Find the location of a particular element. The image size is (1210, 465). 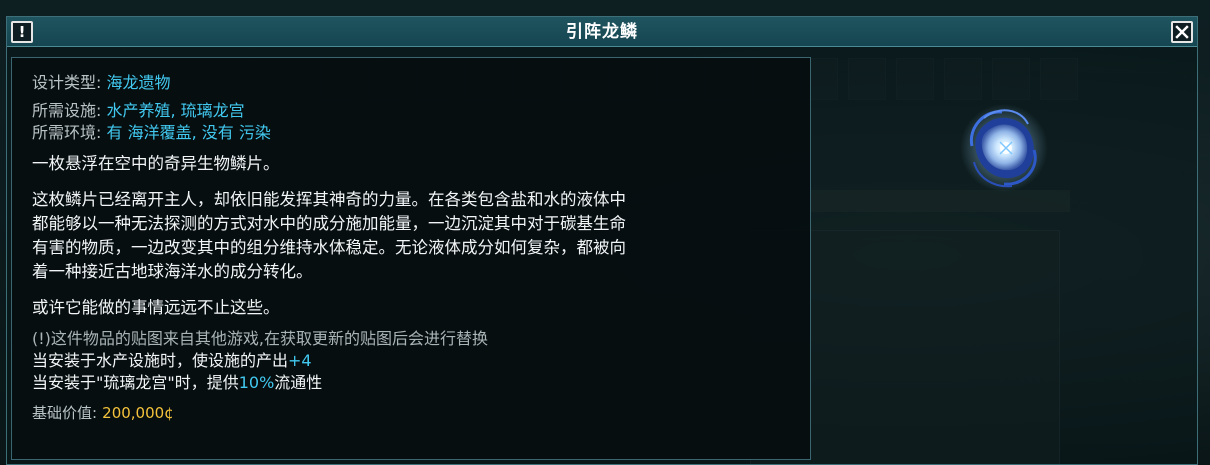

design-type-label: 设计类型: is located at coordinates (67, 82).